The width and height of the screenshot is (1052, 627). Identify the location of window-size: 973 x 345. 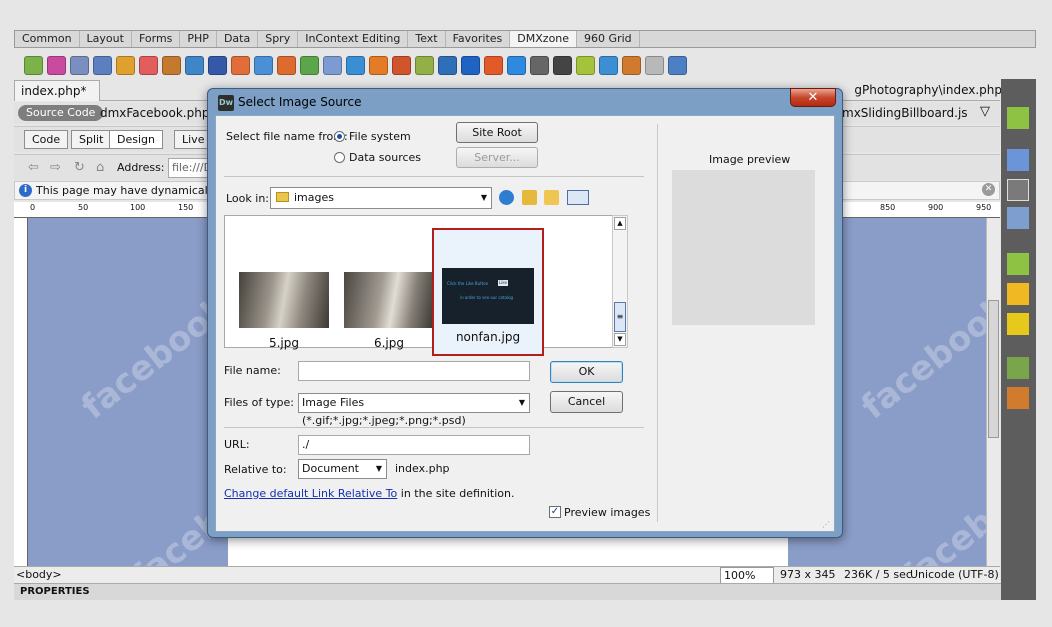
(808, 574).